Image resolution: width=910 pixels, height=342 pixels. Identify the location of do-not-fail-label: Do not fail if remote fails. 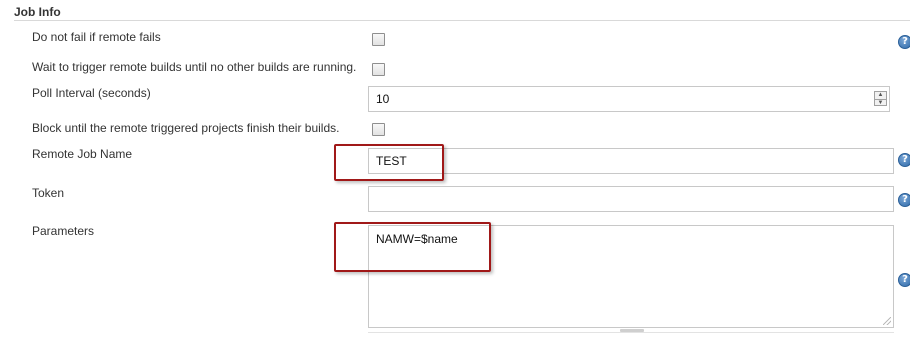
(96, 37).